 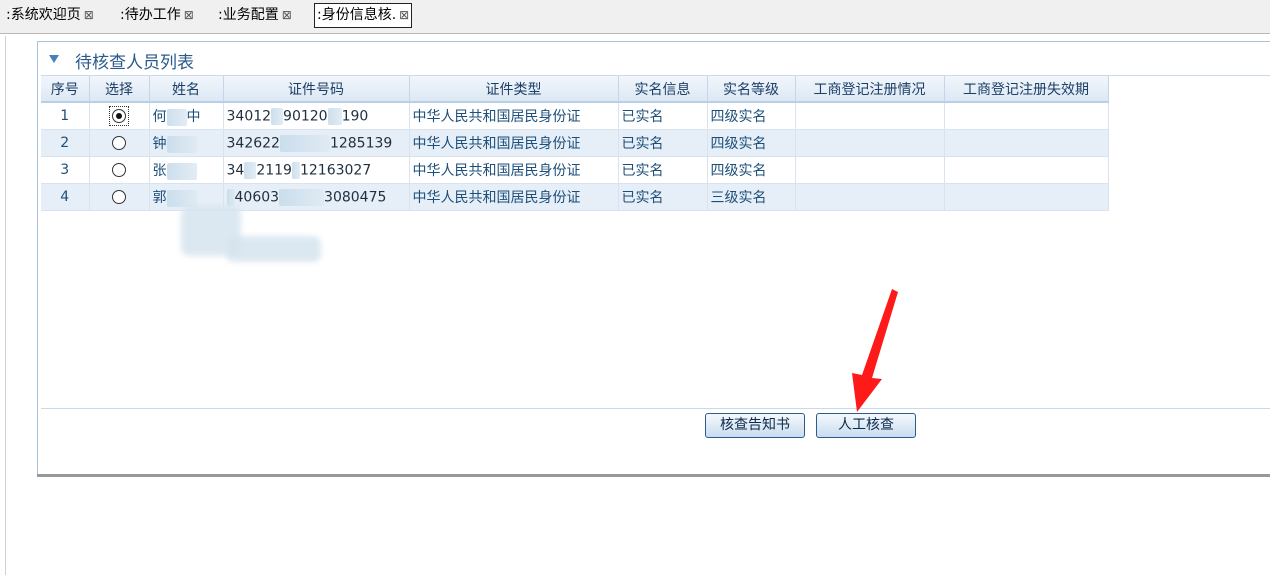 What do you see at coordinates (150, 15) in the screenshot?
I see `tab-label: :待办工作` at bounding box center [150, 15].